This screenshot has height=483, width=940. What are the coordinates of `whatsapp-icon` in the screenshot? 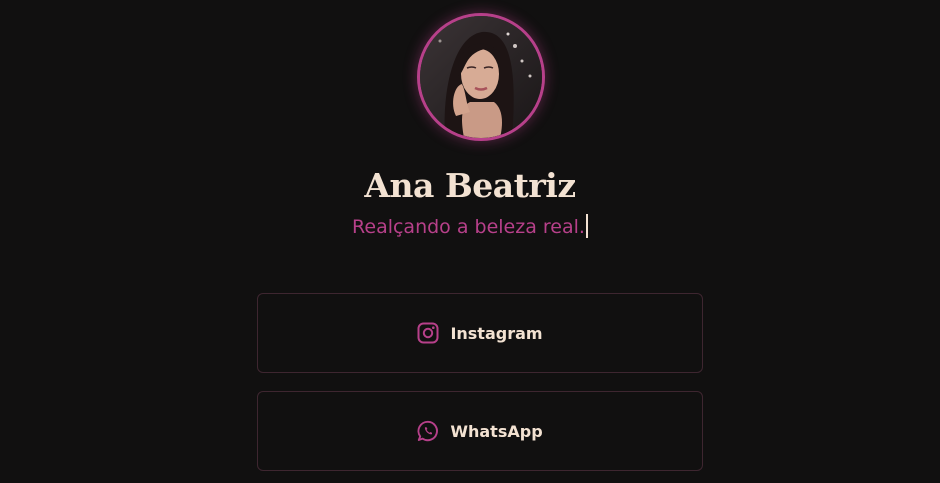 It's located at (428, 431).